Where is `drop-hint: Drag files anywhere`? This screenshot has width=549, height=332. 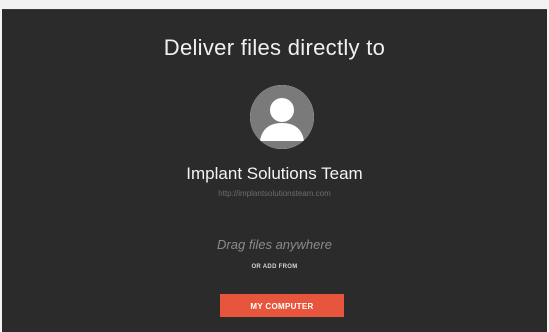 drop-hint: Drag files anywhere is located at coordinates (274, 244).